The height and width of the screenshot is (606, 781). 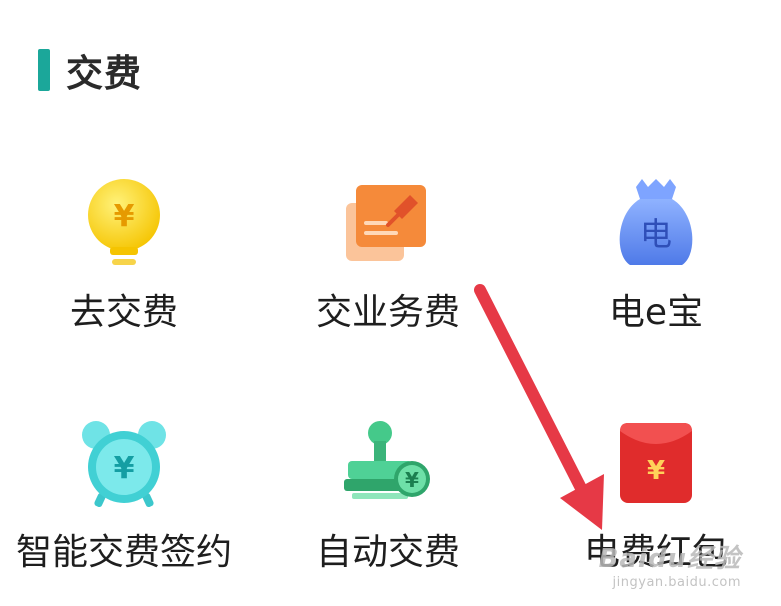 What do you see at coordinates (656, 312) in the screenshot?
I see `tile-label: 电e宝` at bounding box center [656, 312].